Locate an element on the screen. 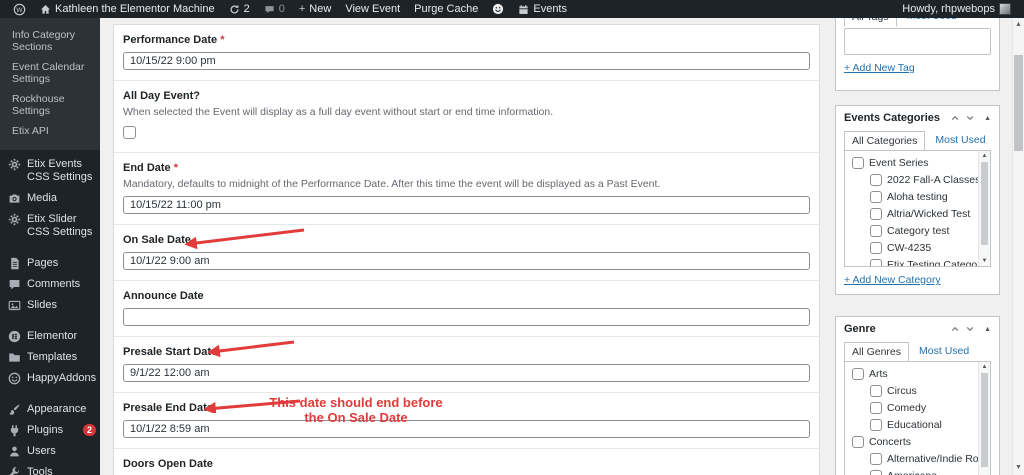  tab-most-used-categories: Most Used is located at coordinates (960, 142).